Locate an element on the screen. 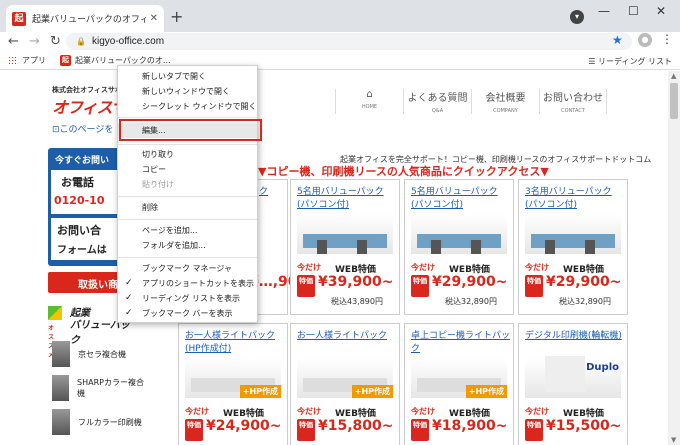  menu-item-bookmark-manager: ブックマーク マネージャ is located at coordinates (187, 268).